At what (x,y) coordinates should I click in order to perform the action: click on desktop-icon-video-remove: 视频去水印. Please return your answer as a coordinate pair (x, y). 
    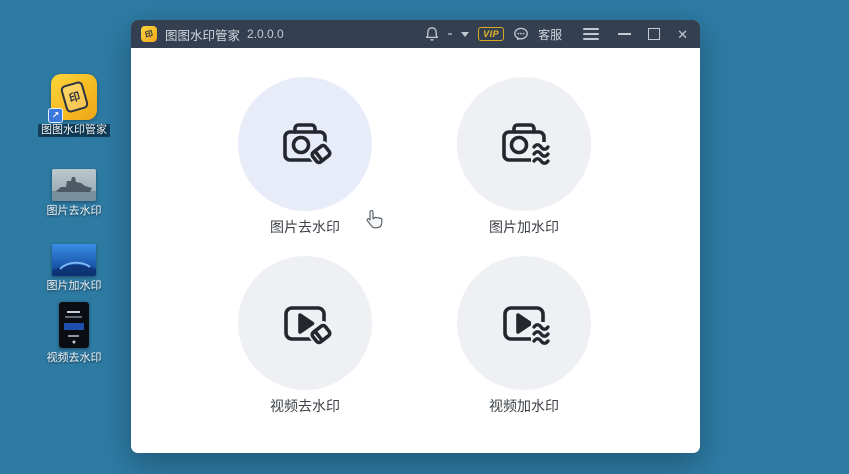
    Looking at the image, I should click on (74, 333).